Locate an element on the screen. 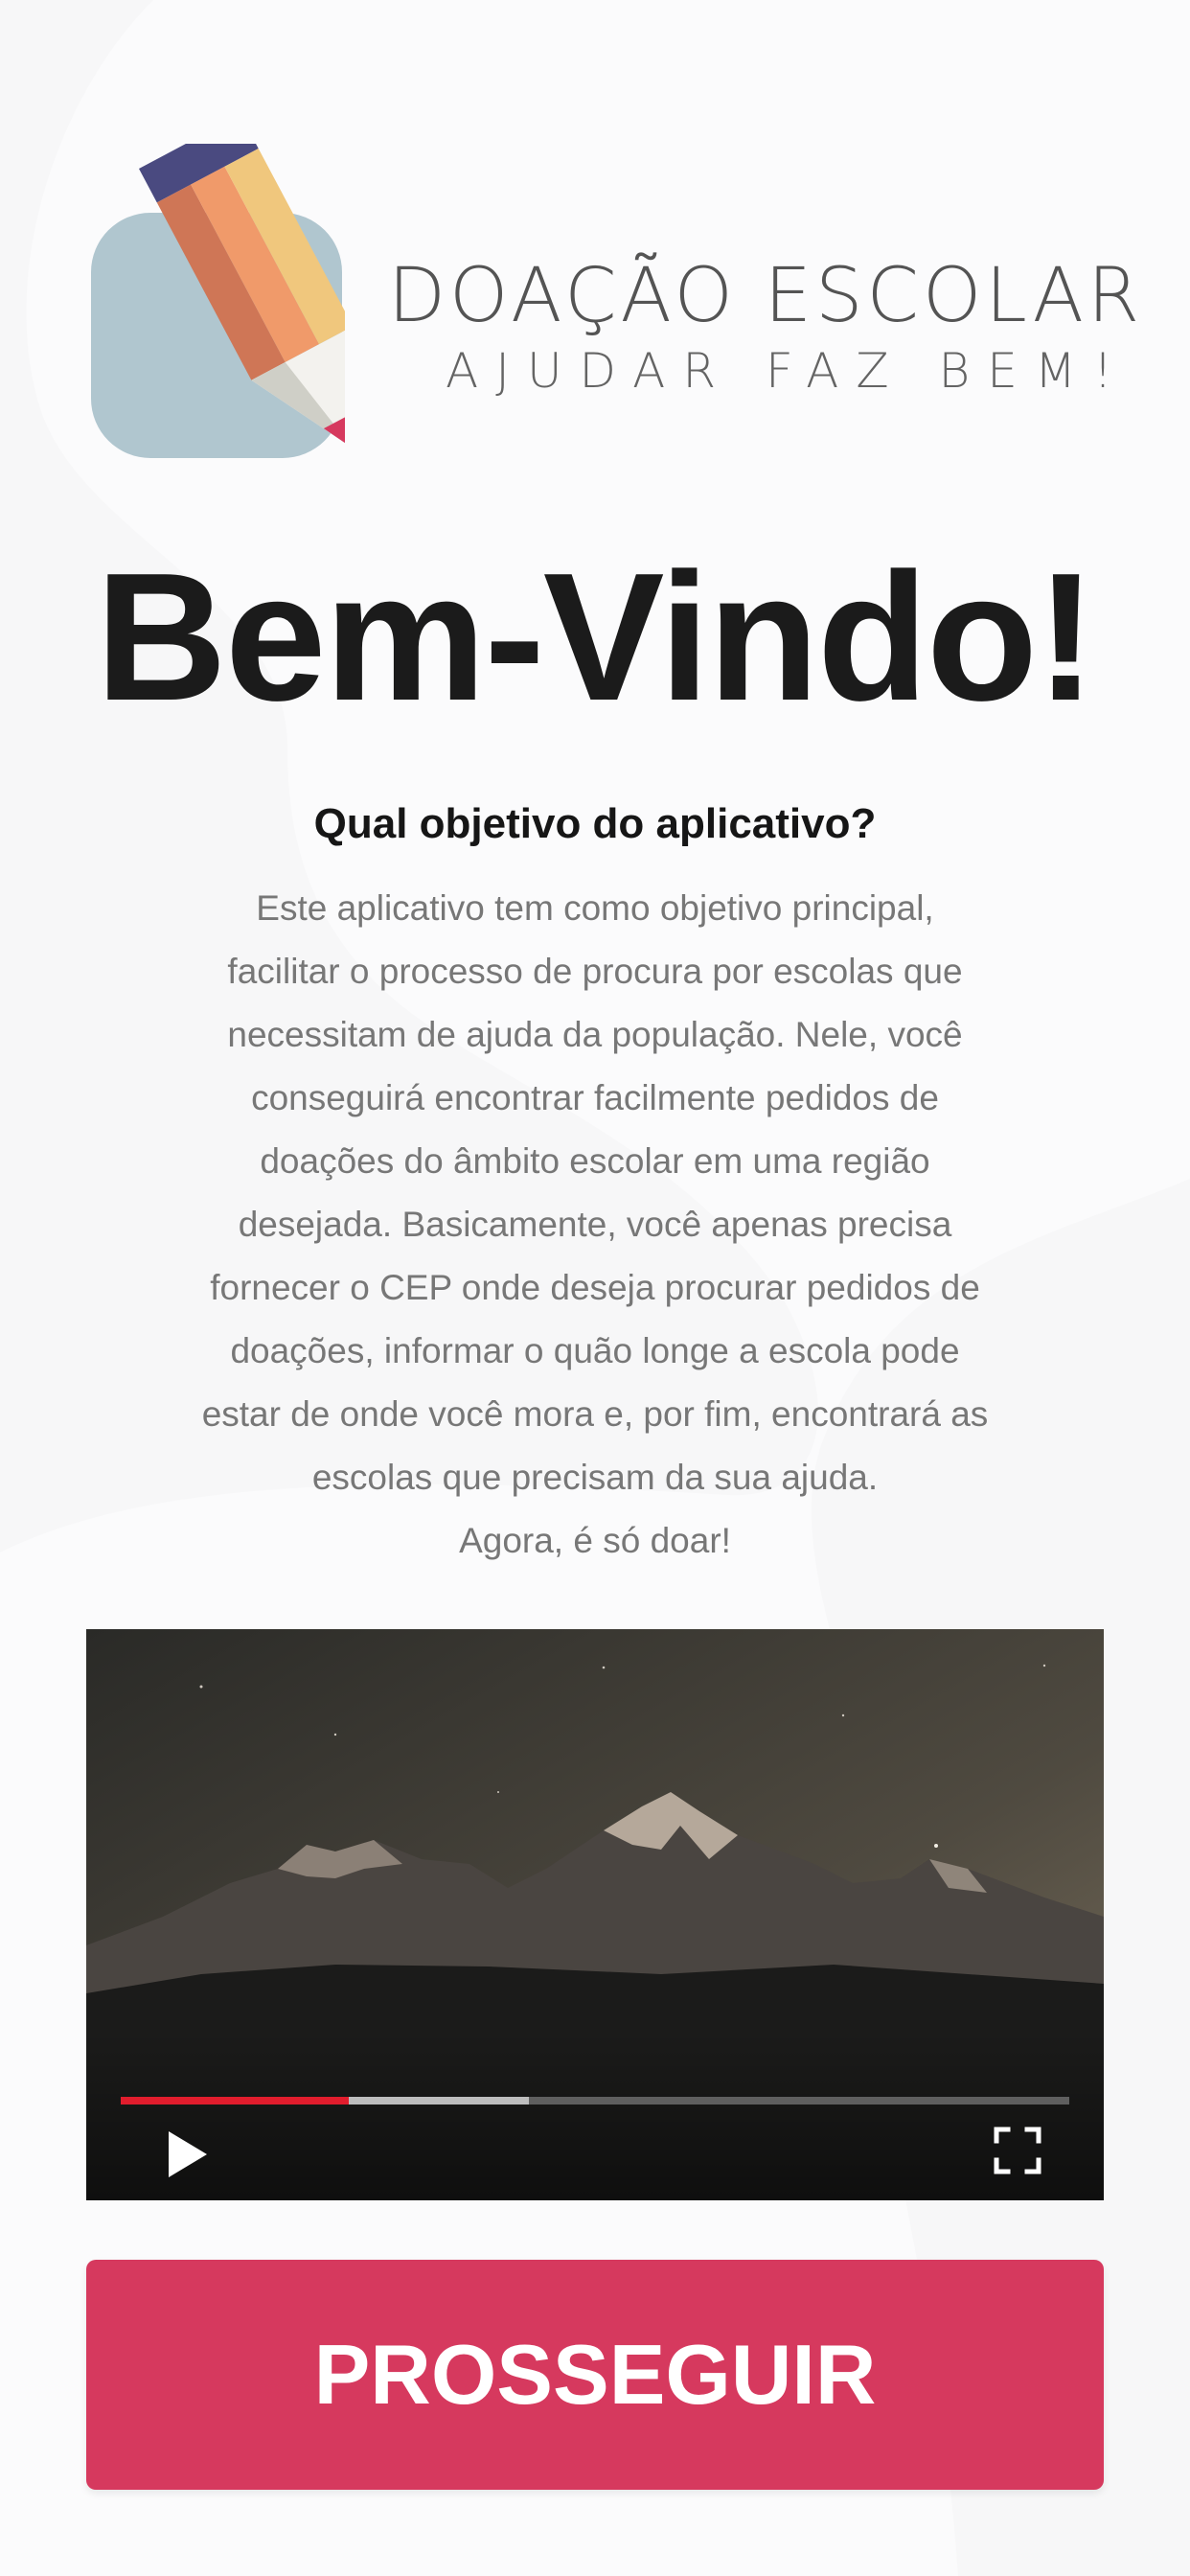 The image size is (1190, 2576). pencil-icon is located at coordinates (222, 286).